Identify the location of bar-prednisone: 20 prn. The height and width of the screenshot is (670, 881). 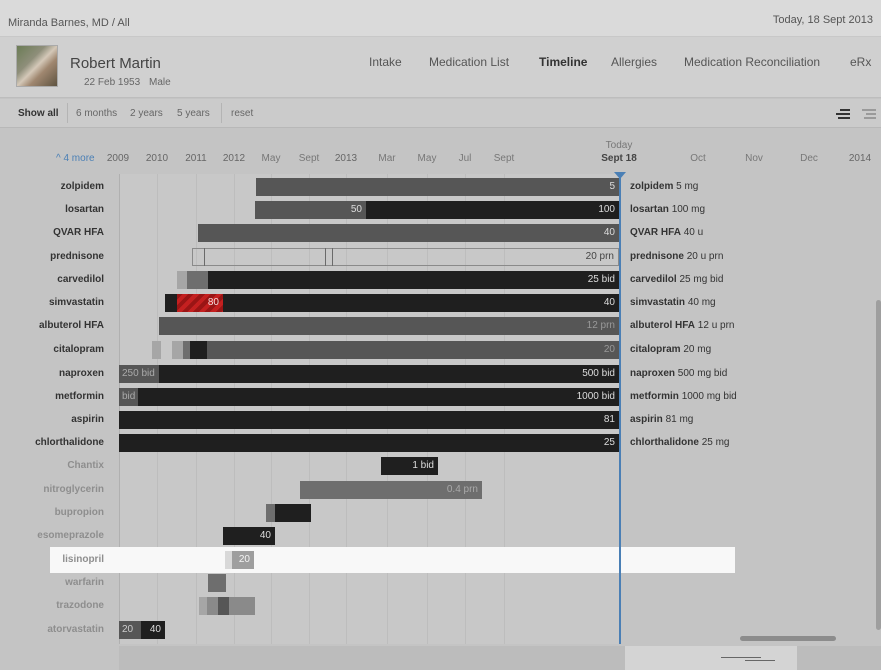
(405, 257).